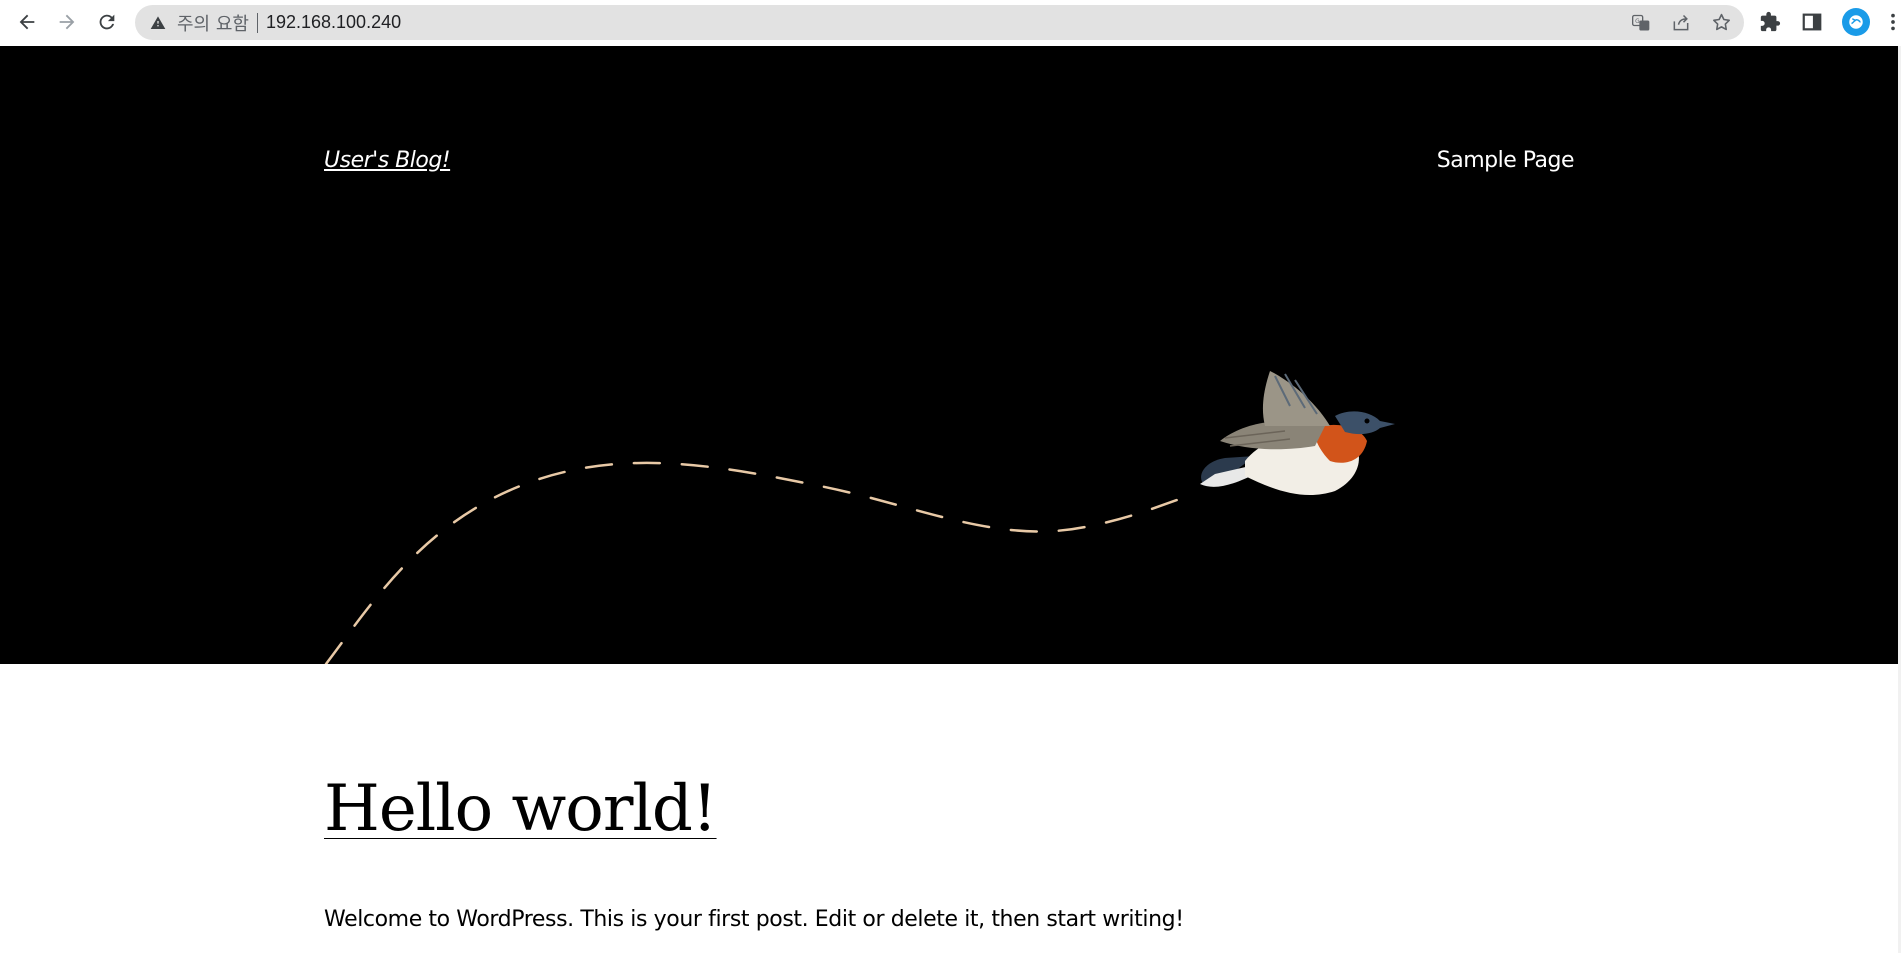  I want to click on puzzle-icon, so click(1770, 22).